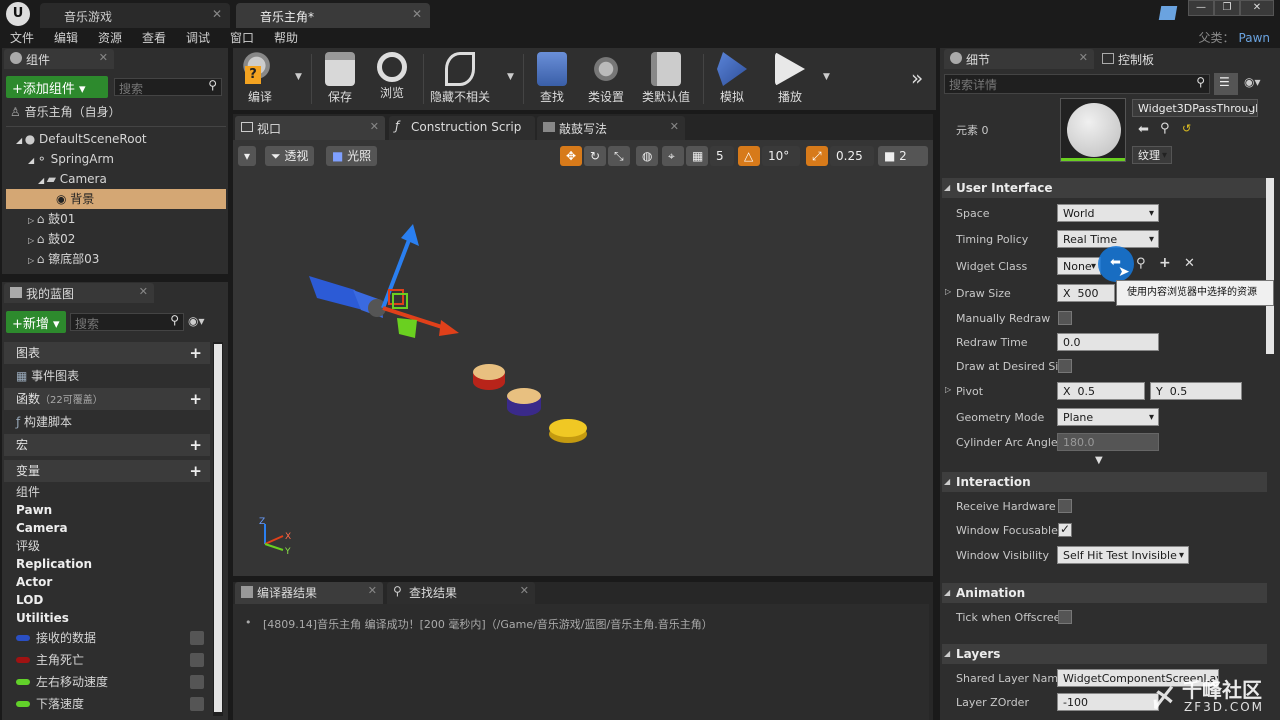 This screenshot has width=1280, height=720. What do you see at coordinates (392, 76) in the screenshot?
I see `browse-button: 浏览` at bounding box center [392, 76].